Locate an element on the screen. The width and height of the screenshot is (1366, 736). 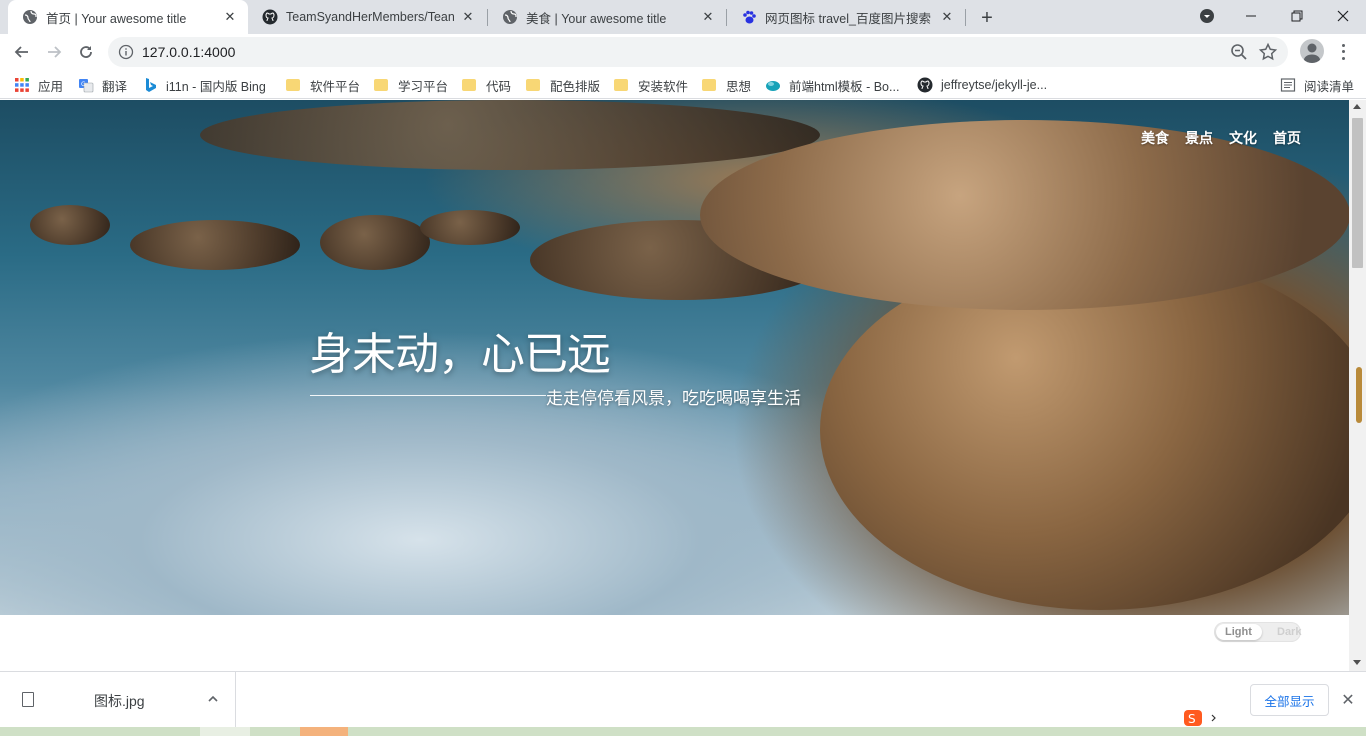
svg-text: G is located at coordinates (83, 84).